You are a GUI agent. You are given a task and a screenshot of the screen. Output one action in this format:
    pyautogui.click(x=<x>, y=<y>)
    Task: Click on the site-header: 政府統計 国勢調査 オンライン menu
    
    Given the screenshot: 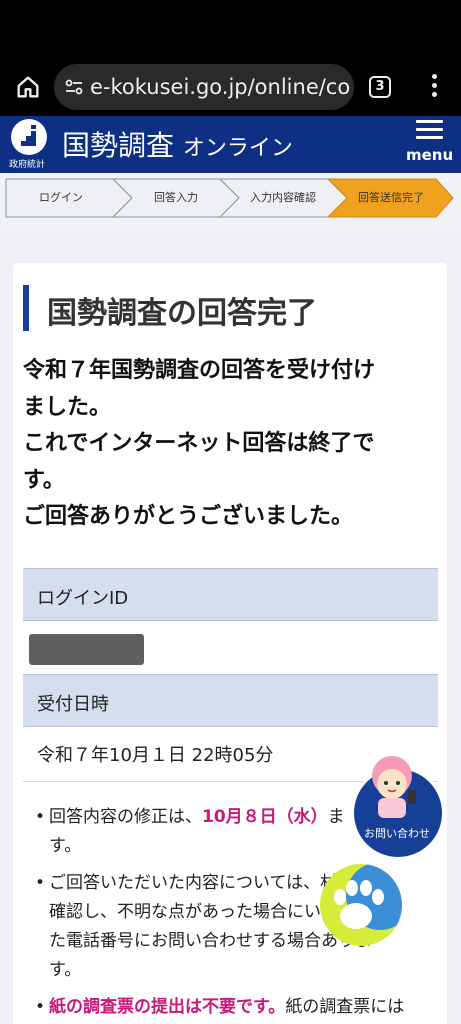 What is the action you would take?
    pyautogui.click(x=230, y=144)
    